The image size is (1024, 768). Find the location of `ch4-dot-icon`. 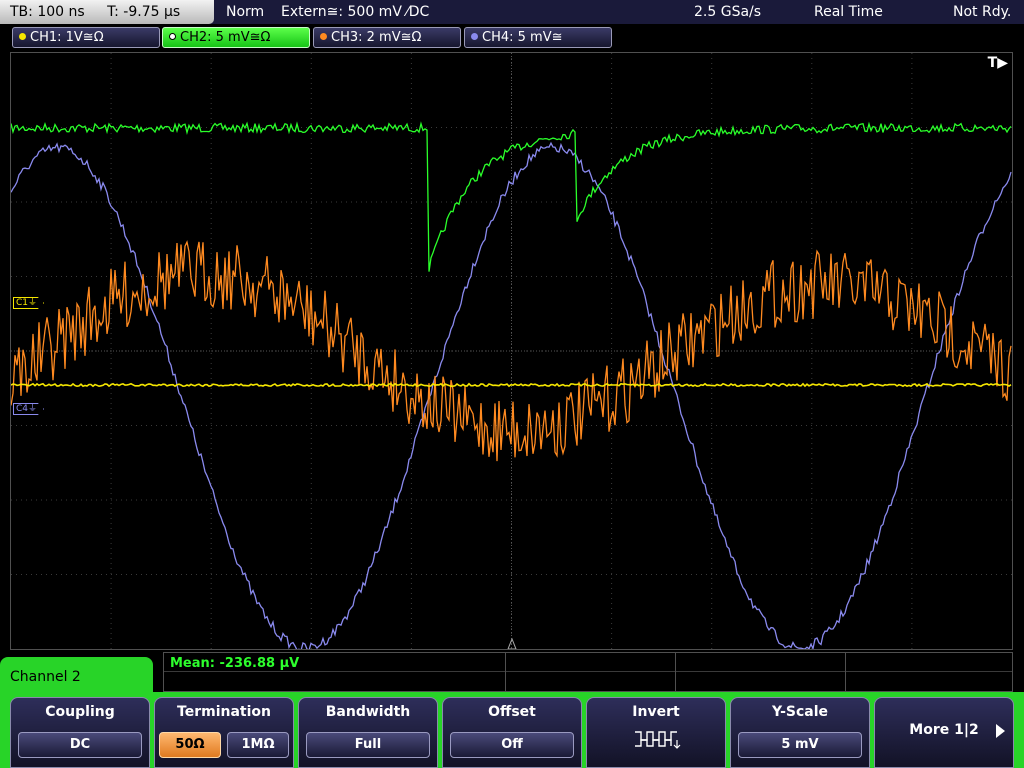

ch4-dot-icon is located at coordinates (474, 36).